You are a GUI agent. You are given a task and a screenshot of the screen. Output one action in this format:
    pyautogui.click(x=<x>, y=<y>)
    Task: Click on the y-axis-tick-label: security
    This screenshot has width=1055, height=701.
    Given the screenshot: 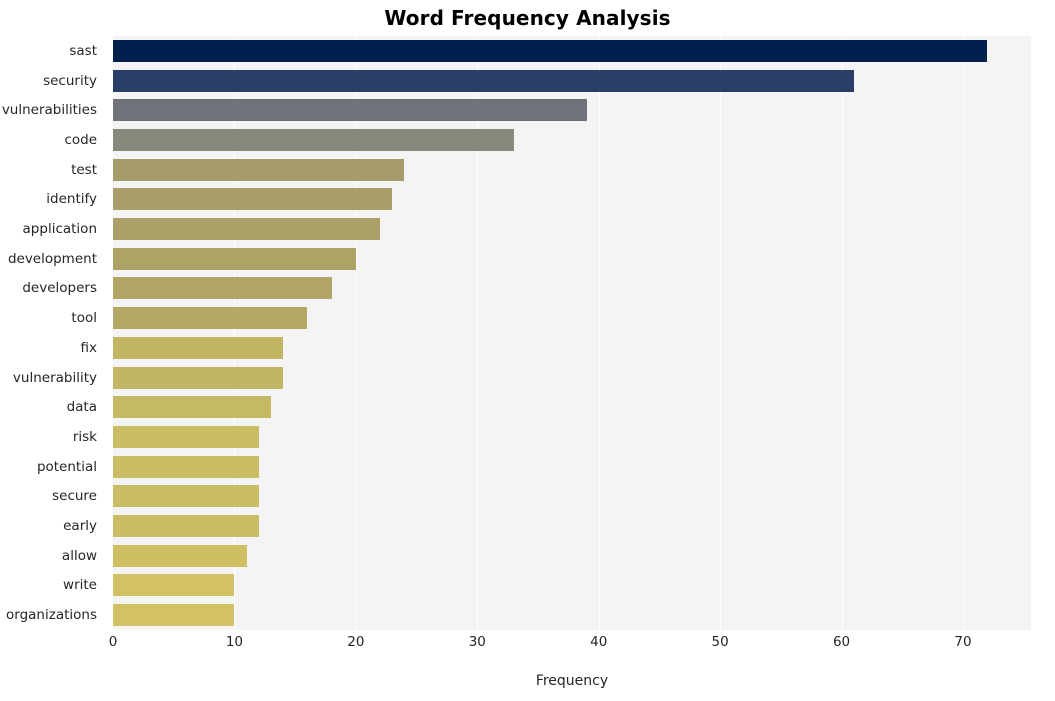 What is the action you would take?
    pyautogui.click(x=70, y=80)
    